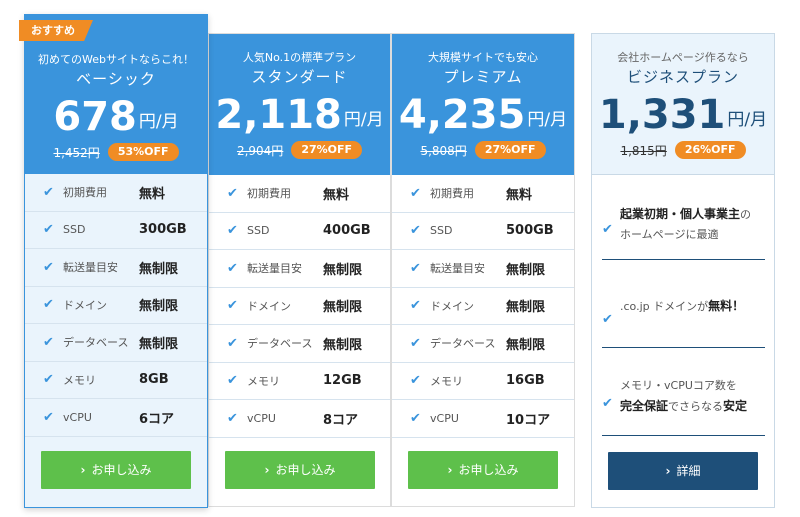 This screenshot has height=517, width=800. What do you see at coordinates (116, 380) in the screenshot?
I see `feature-row: ✔ メモリ 8GB` at bounding box center [116, 380].